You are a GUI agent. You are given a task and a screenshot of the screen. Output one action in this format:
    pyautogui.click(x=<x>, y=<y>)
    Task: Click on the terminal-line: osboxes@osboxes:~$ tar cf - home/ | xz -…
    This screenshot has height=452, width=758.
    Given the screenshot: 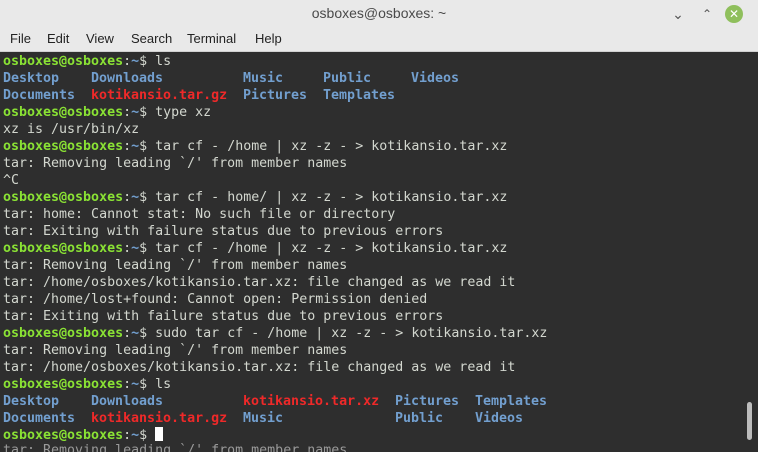 What is the action you would take?
    pyautogui.click(x=255, y=197)
    